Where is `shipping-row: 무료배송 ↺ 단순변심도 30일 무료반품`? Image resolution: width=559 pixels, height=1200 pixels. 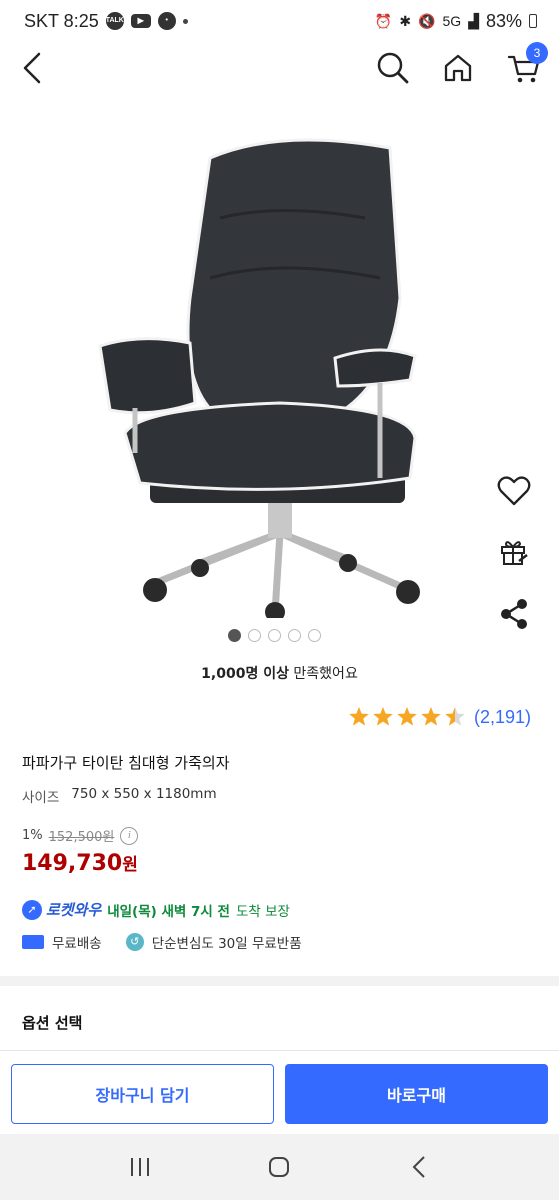 shipping-row: 무료배송 ↺ 단순변심도 30일 무료반품 is located at coordinates (162, 942).